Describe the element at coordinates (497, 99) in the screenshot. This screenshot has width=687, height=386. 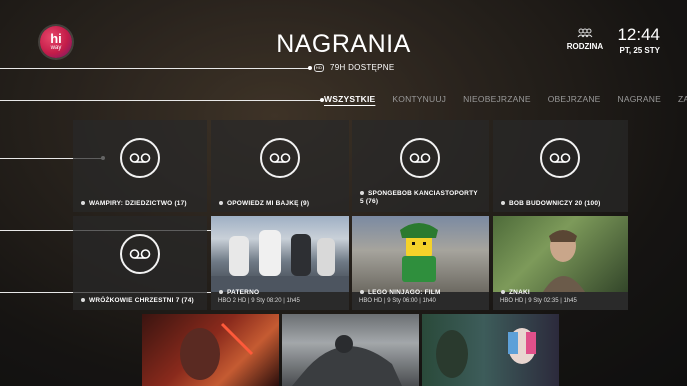
I see `tab-unwatched: NIEOBEJRZANE` at that location.